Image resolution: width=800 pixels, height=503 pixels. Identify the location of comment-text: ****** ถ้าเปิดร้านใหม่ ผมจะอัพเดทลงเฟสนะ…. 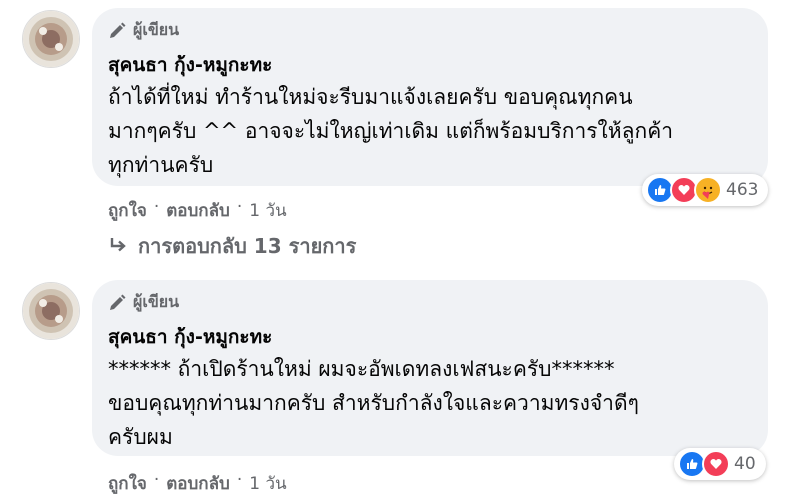
(373, 403).